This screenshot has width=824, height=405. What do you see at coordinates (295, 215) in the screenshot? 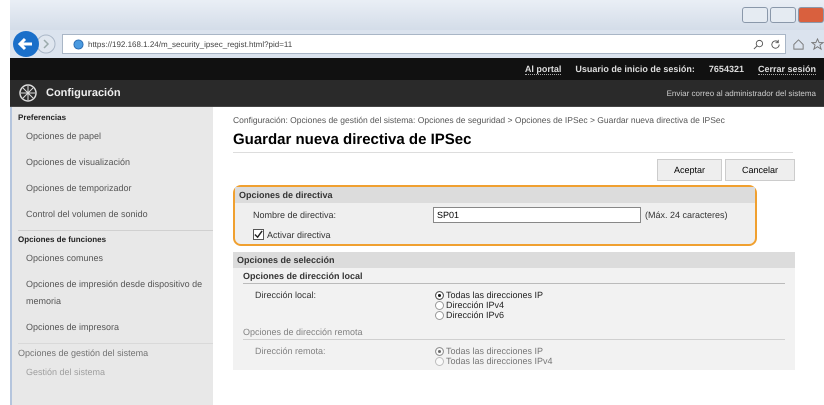
I see `field-label: Nombre de directiva:` at bounding box center [295, 215].